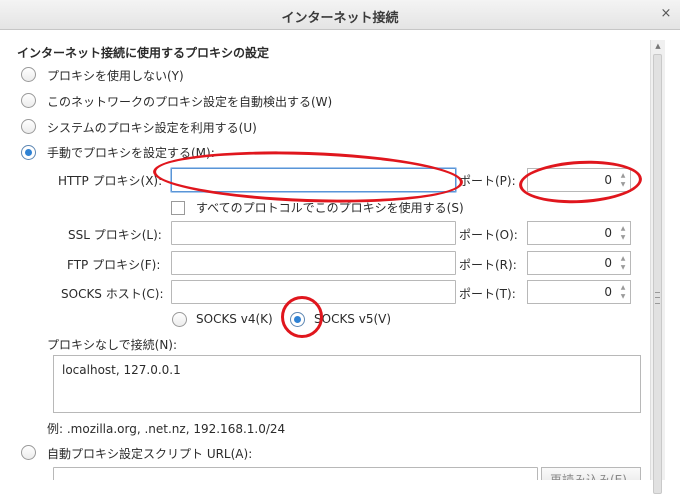 The image size is (680, 494). I want to click on ssl-port-stepper: 0 ▲ ▼, so click(579, 233).